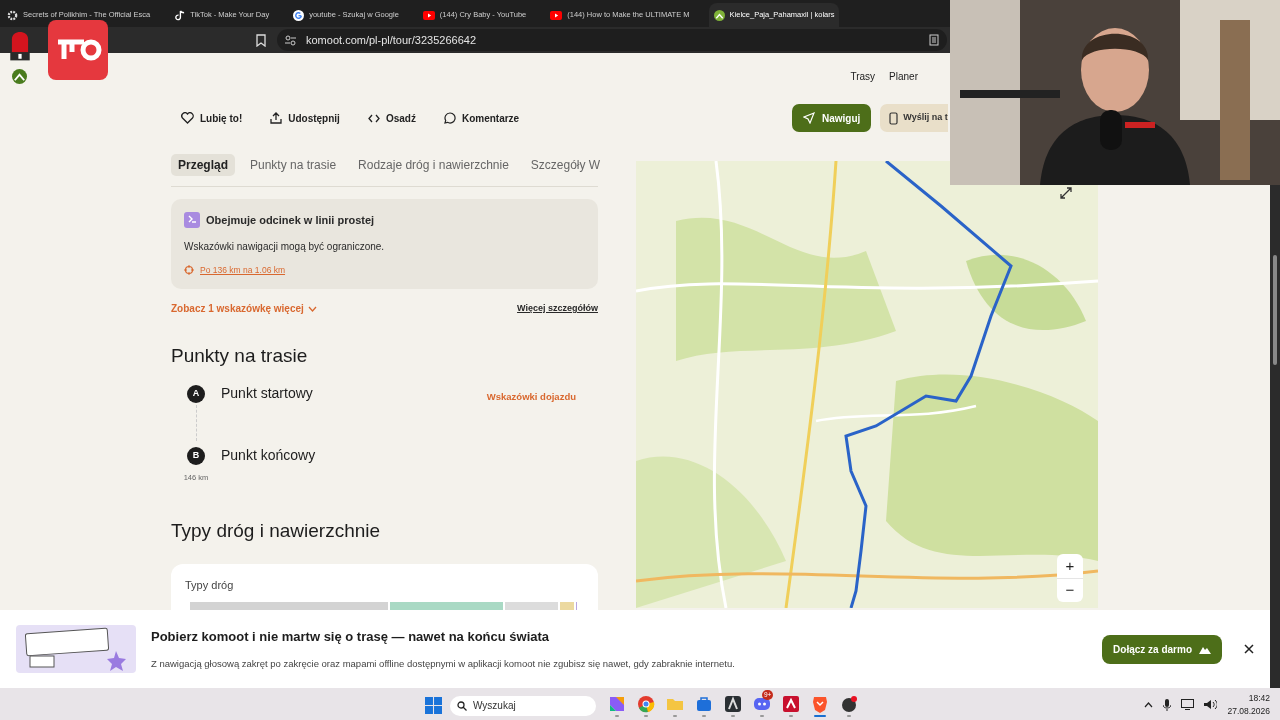 The height and width of the screenshot is (720, 1280). What do you see at coordinates (180, 15) in the screenshot?
I see `music-note-icon` at bounding box center [180, 15].